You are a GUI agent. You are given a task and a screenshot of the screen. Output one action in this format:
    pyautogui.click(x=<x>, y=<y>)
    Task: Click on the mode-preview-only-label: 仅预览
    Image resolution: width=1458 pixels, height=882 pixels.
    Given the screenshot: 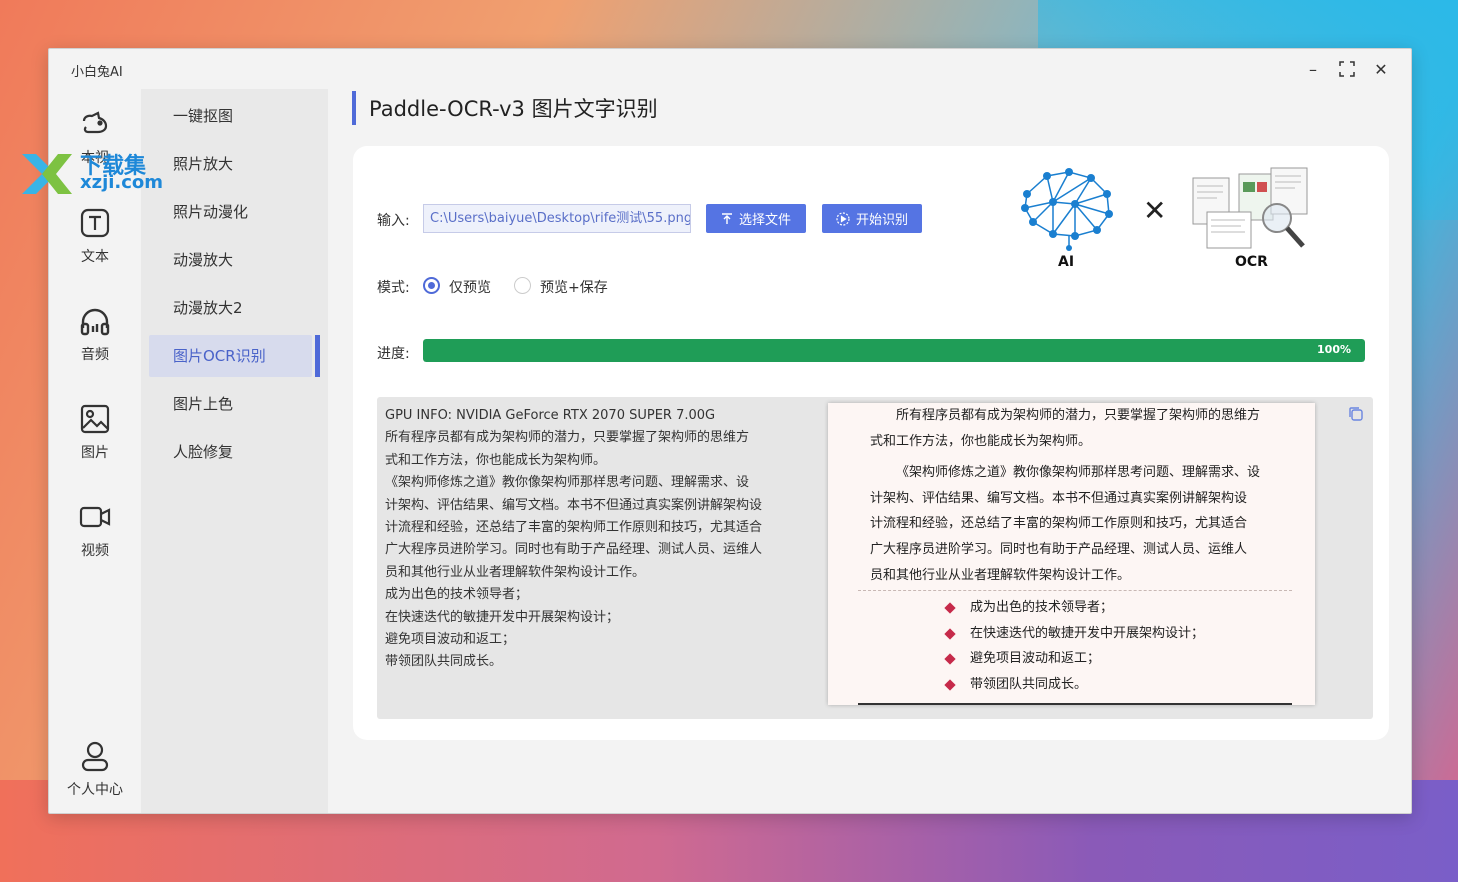 What is the action you would take?
    pyautogui.click(x=470, y=287)
    